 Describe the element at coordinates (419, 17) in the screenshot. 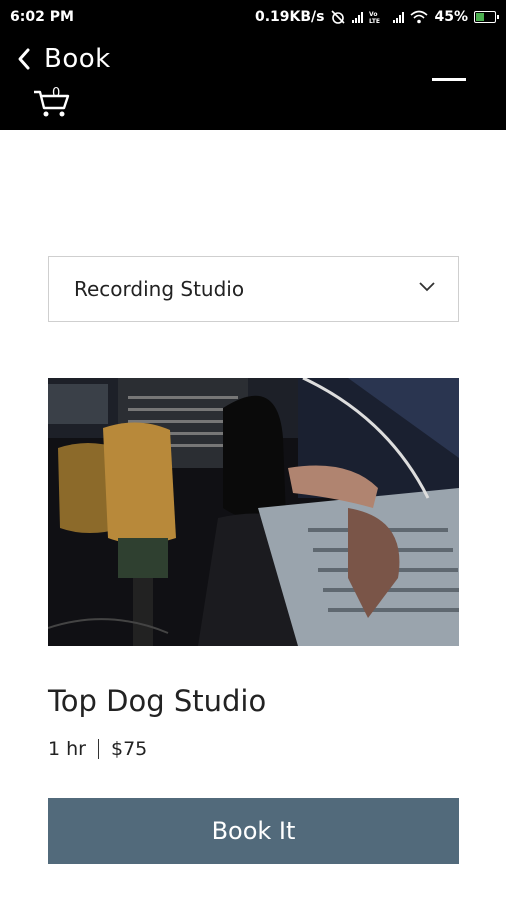

I see `wifi-icon` at that location.